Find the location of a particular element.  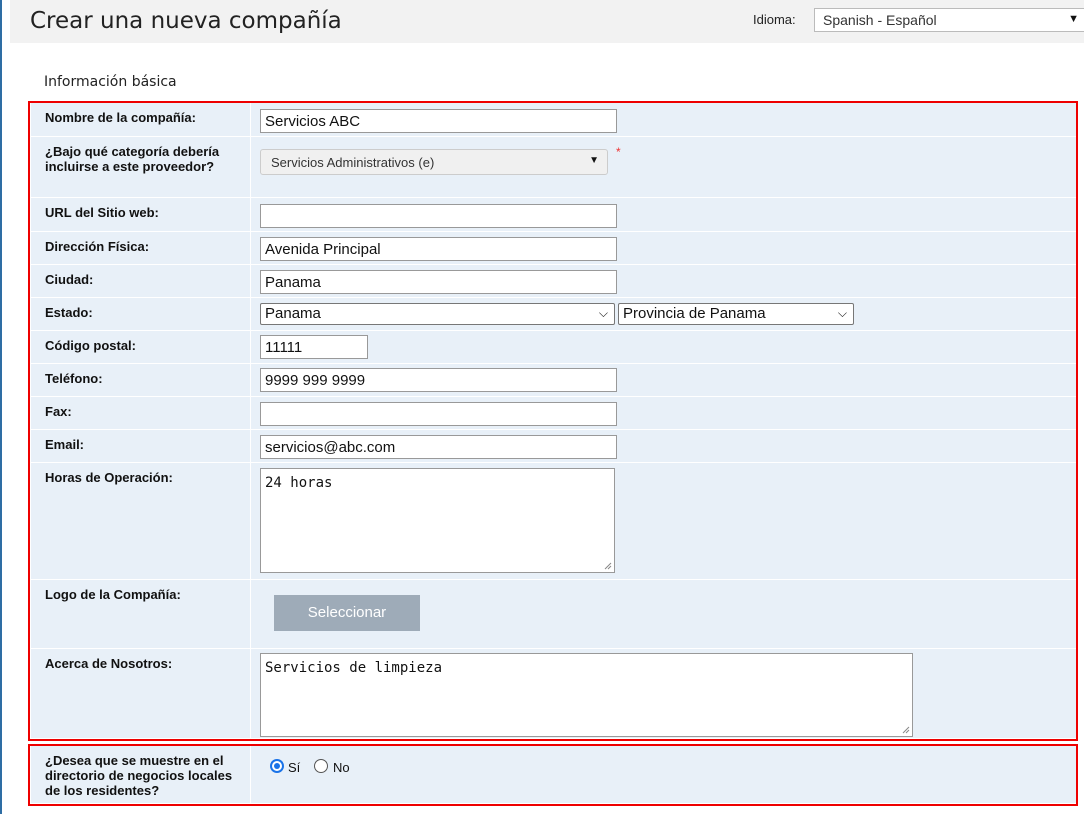

category-select: Servicios Administrativos (e) ▼ is located at coordinates (434, 162).